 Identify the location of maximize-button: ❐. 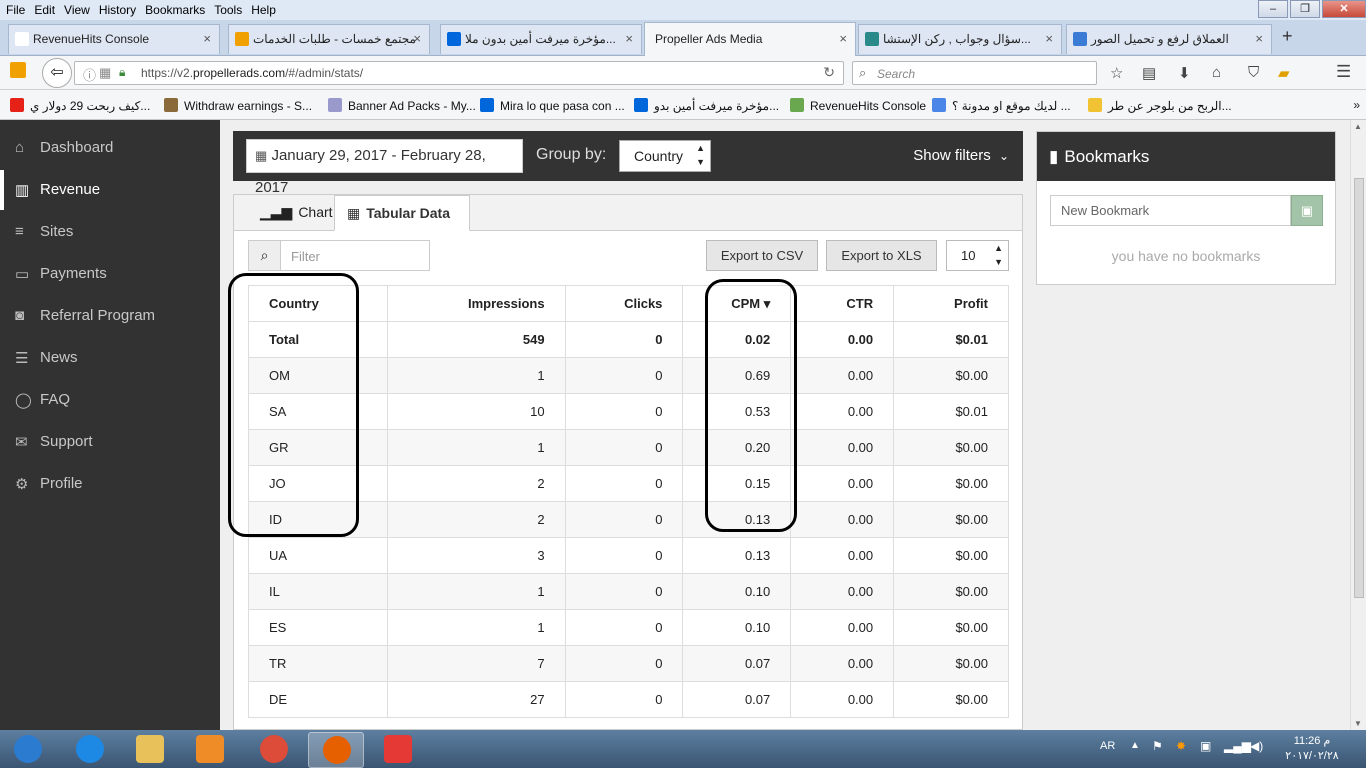
(1305, 9).